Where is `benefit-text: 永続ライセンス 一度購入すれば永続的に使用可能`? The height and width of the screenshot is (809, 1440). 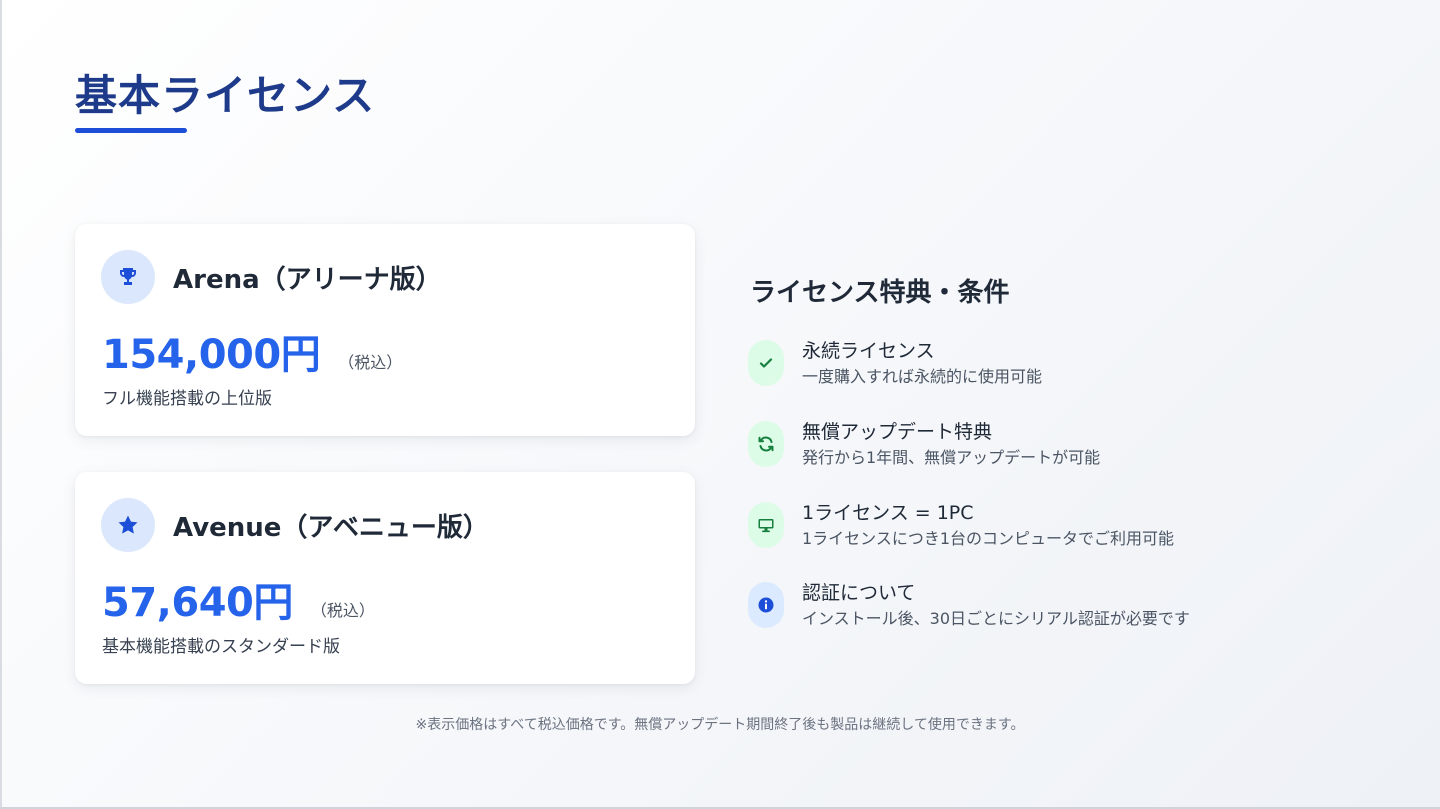
benefit-text: 永続ライセンス 一度購入すれば永続的に使用可能 is located at coordinates (922, 364).